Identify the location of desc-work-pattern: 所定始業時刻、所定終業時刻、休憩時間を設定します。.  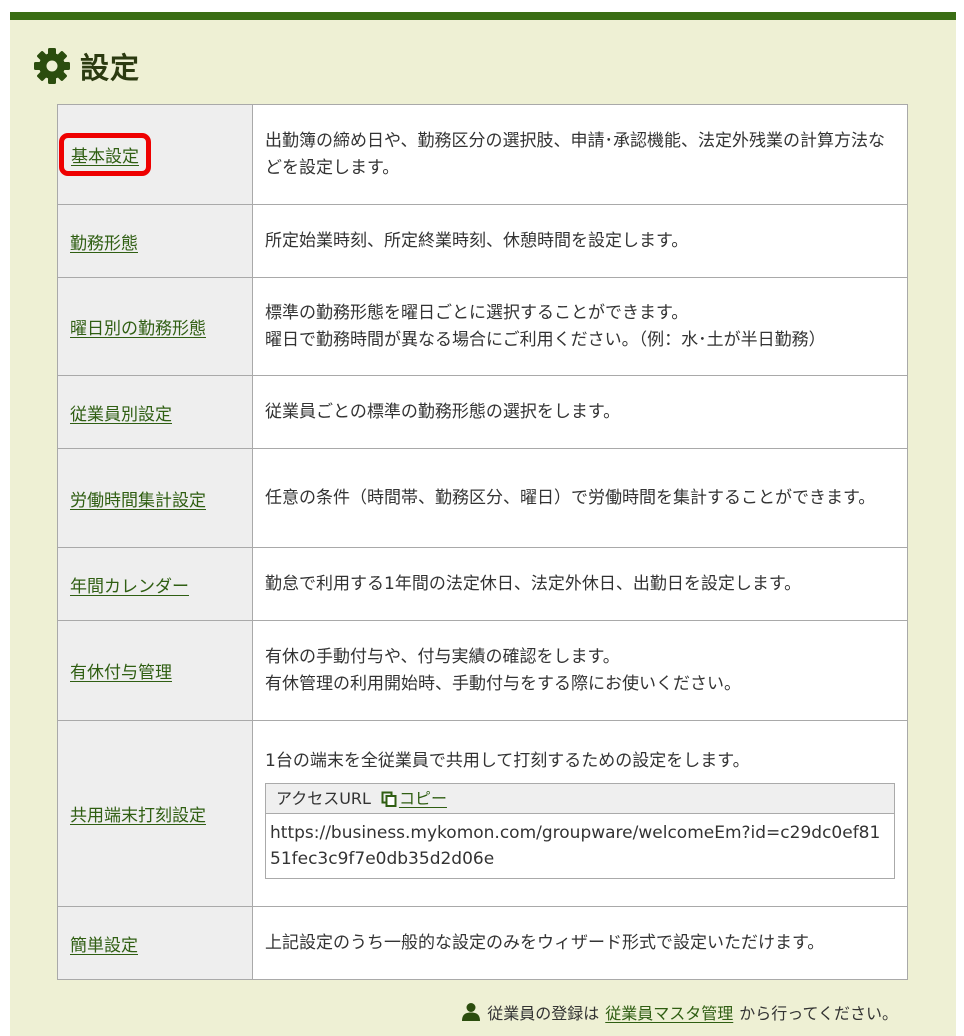
(580, 241).